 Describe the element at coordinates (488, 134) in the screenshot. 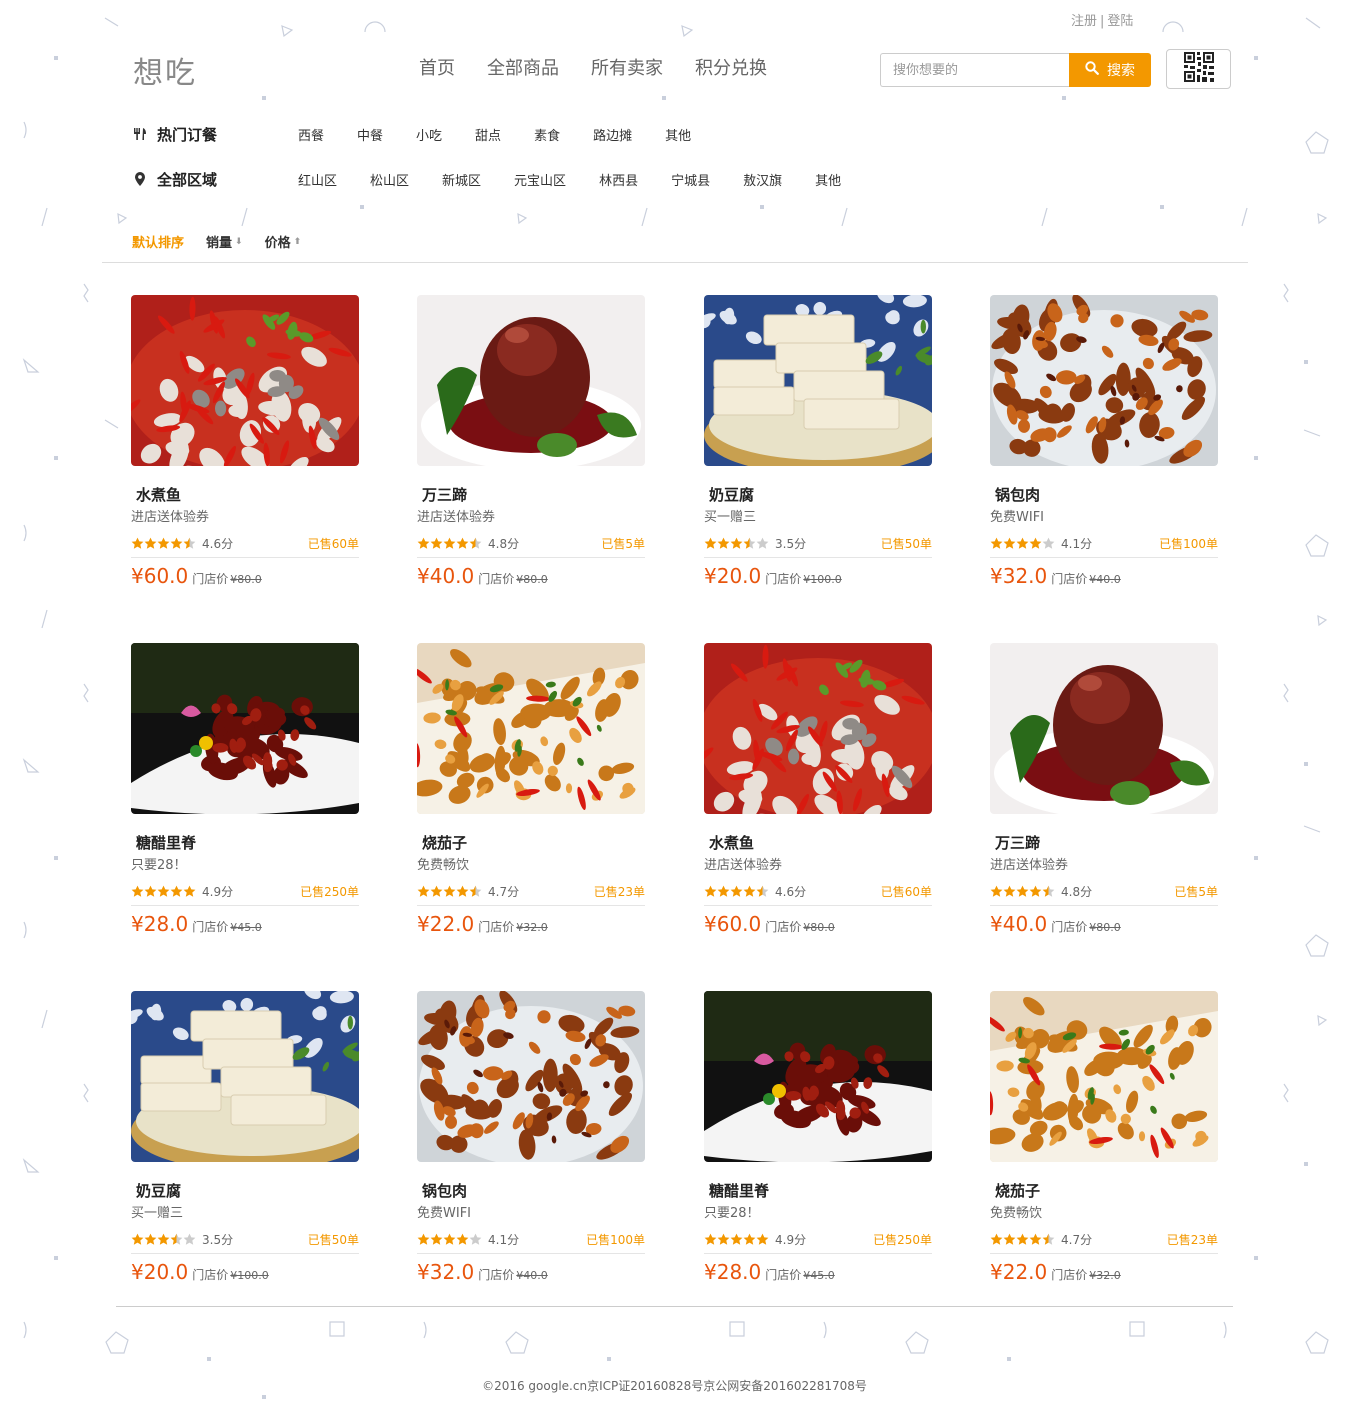

I see `category-desserts: 甜点` at that location.